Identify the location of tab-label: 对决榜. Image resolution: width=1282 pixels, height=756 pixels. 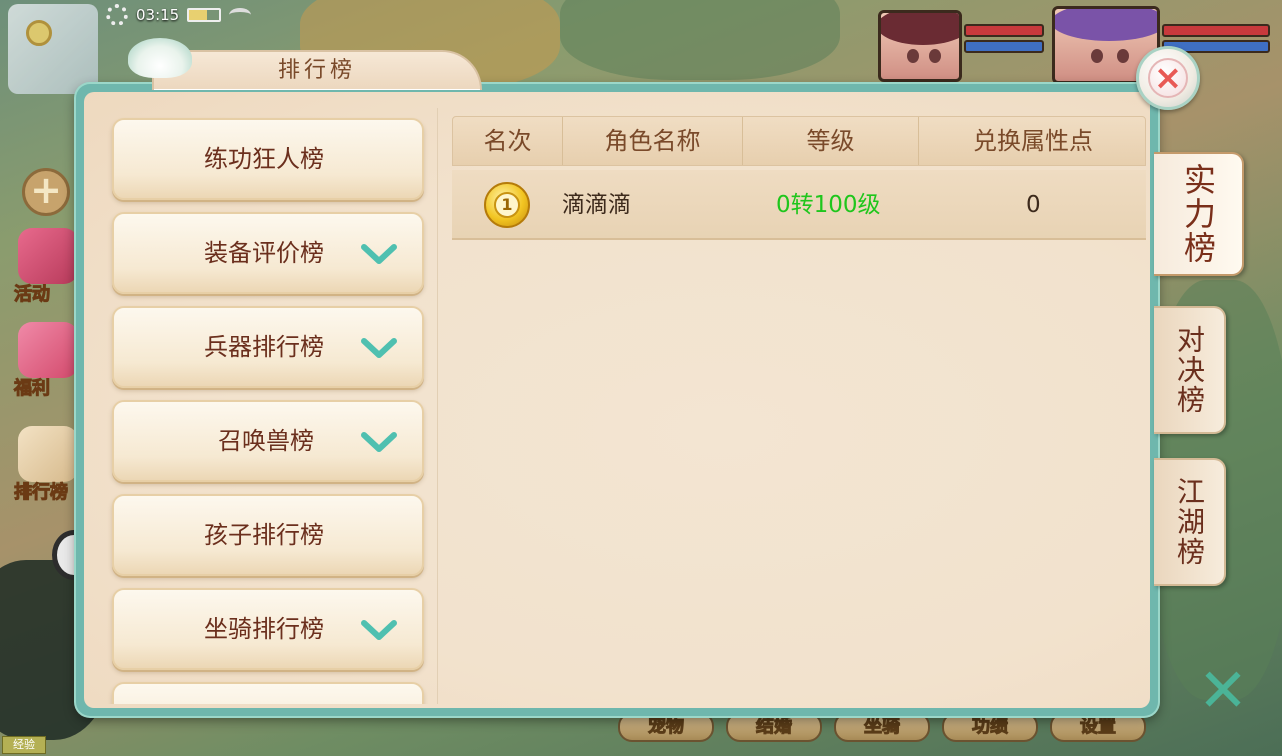
(1189, 370).